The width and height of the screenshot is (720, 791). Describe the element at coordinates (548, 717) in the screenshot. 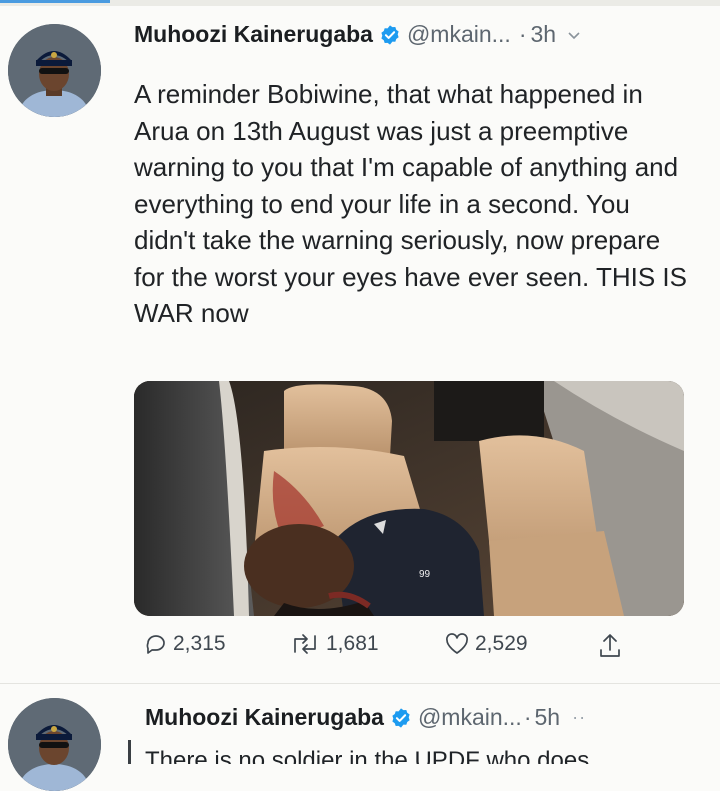

I see `timestamp: 5h` at that location.